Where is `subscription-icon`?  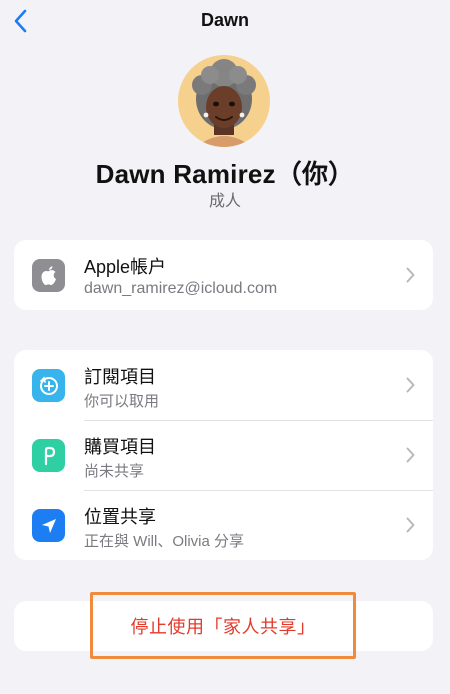 subscription-icon is located at coordinates (48, 385).